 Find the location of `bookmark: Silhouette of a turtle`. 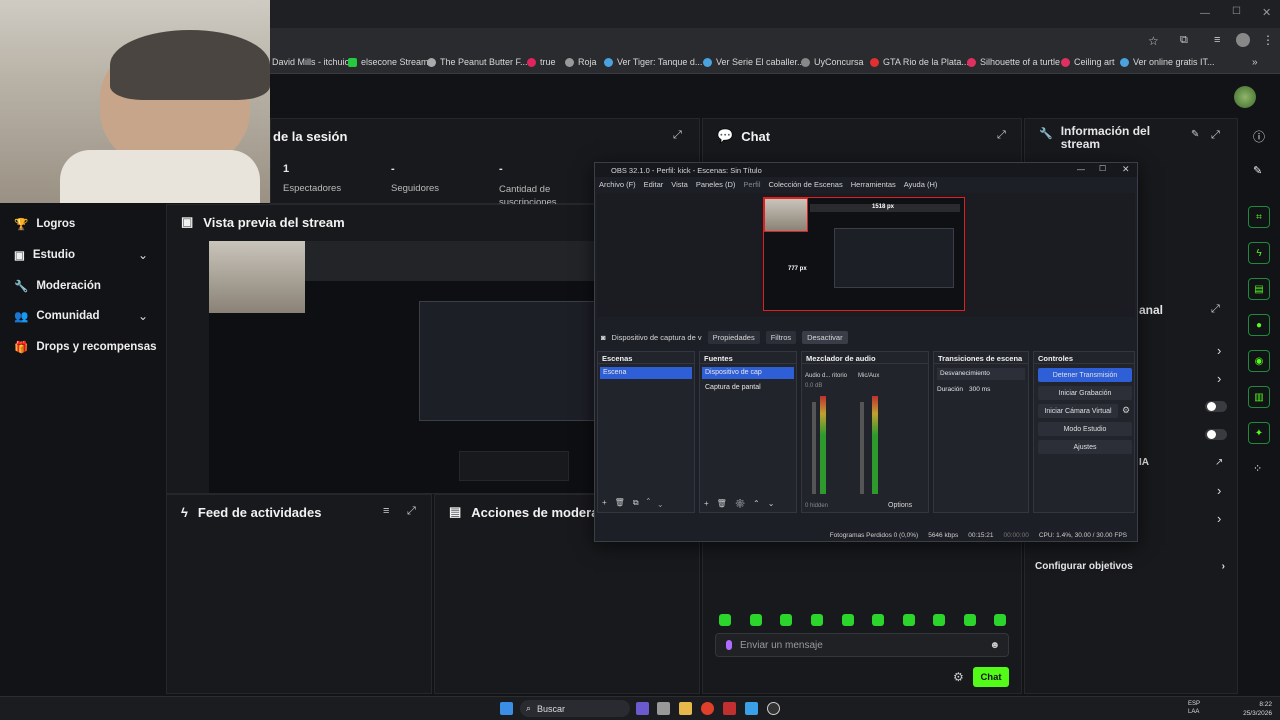

bookmark: Silhouette of a turtle is located at coordinates (1013, 62).